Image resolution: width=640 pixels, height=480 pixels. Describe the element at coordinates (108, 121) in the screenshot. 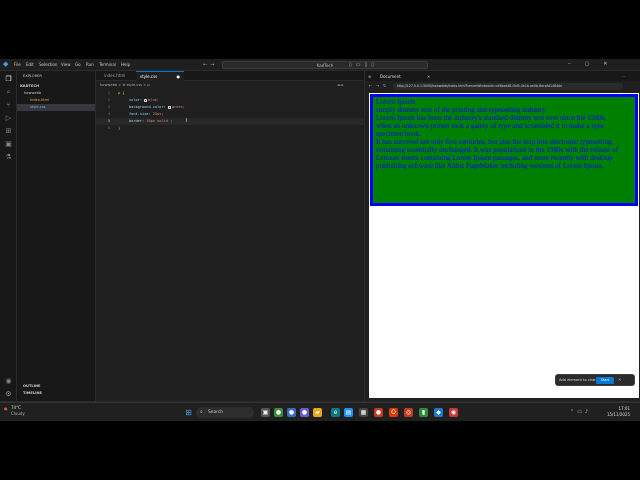

I see `line-number: 5` at that location.